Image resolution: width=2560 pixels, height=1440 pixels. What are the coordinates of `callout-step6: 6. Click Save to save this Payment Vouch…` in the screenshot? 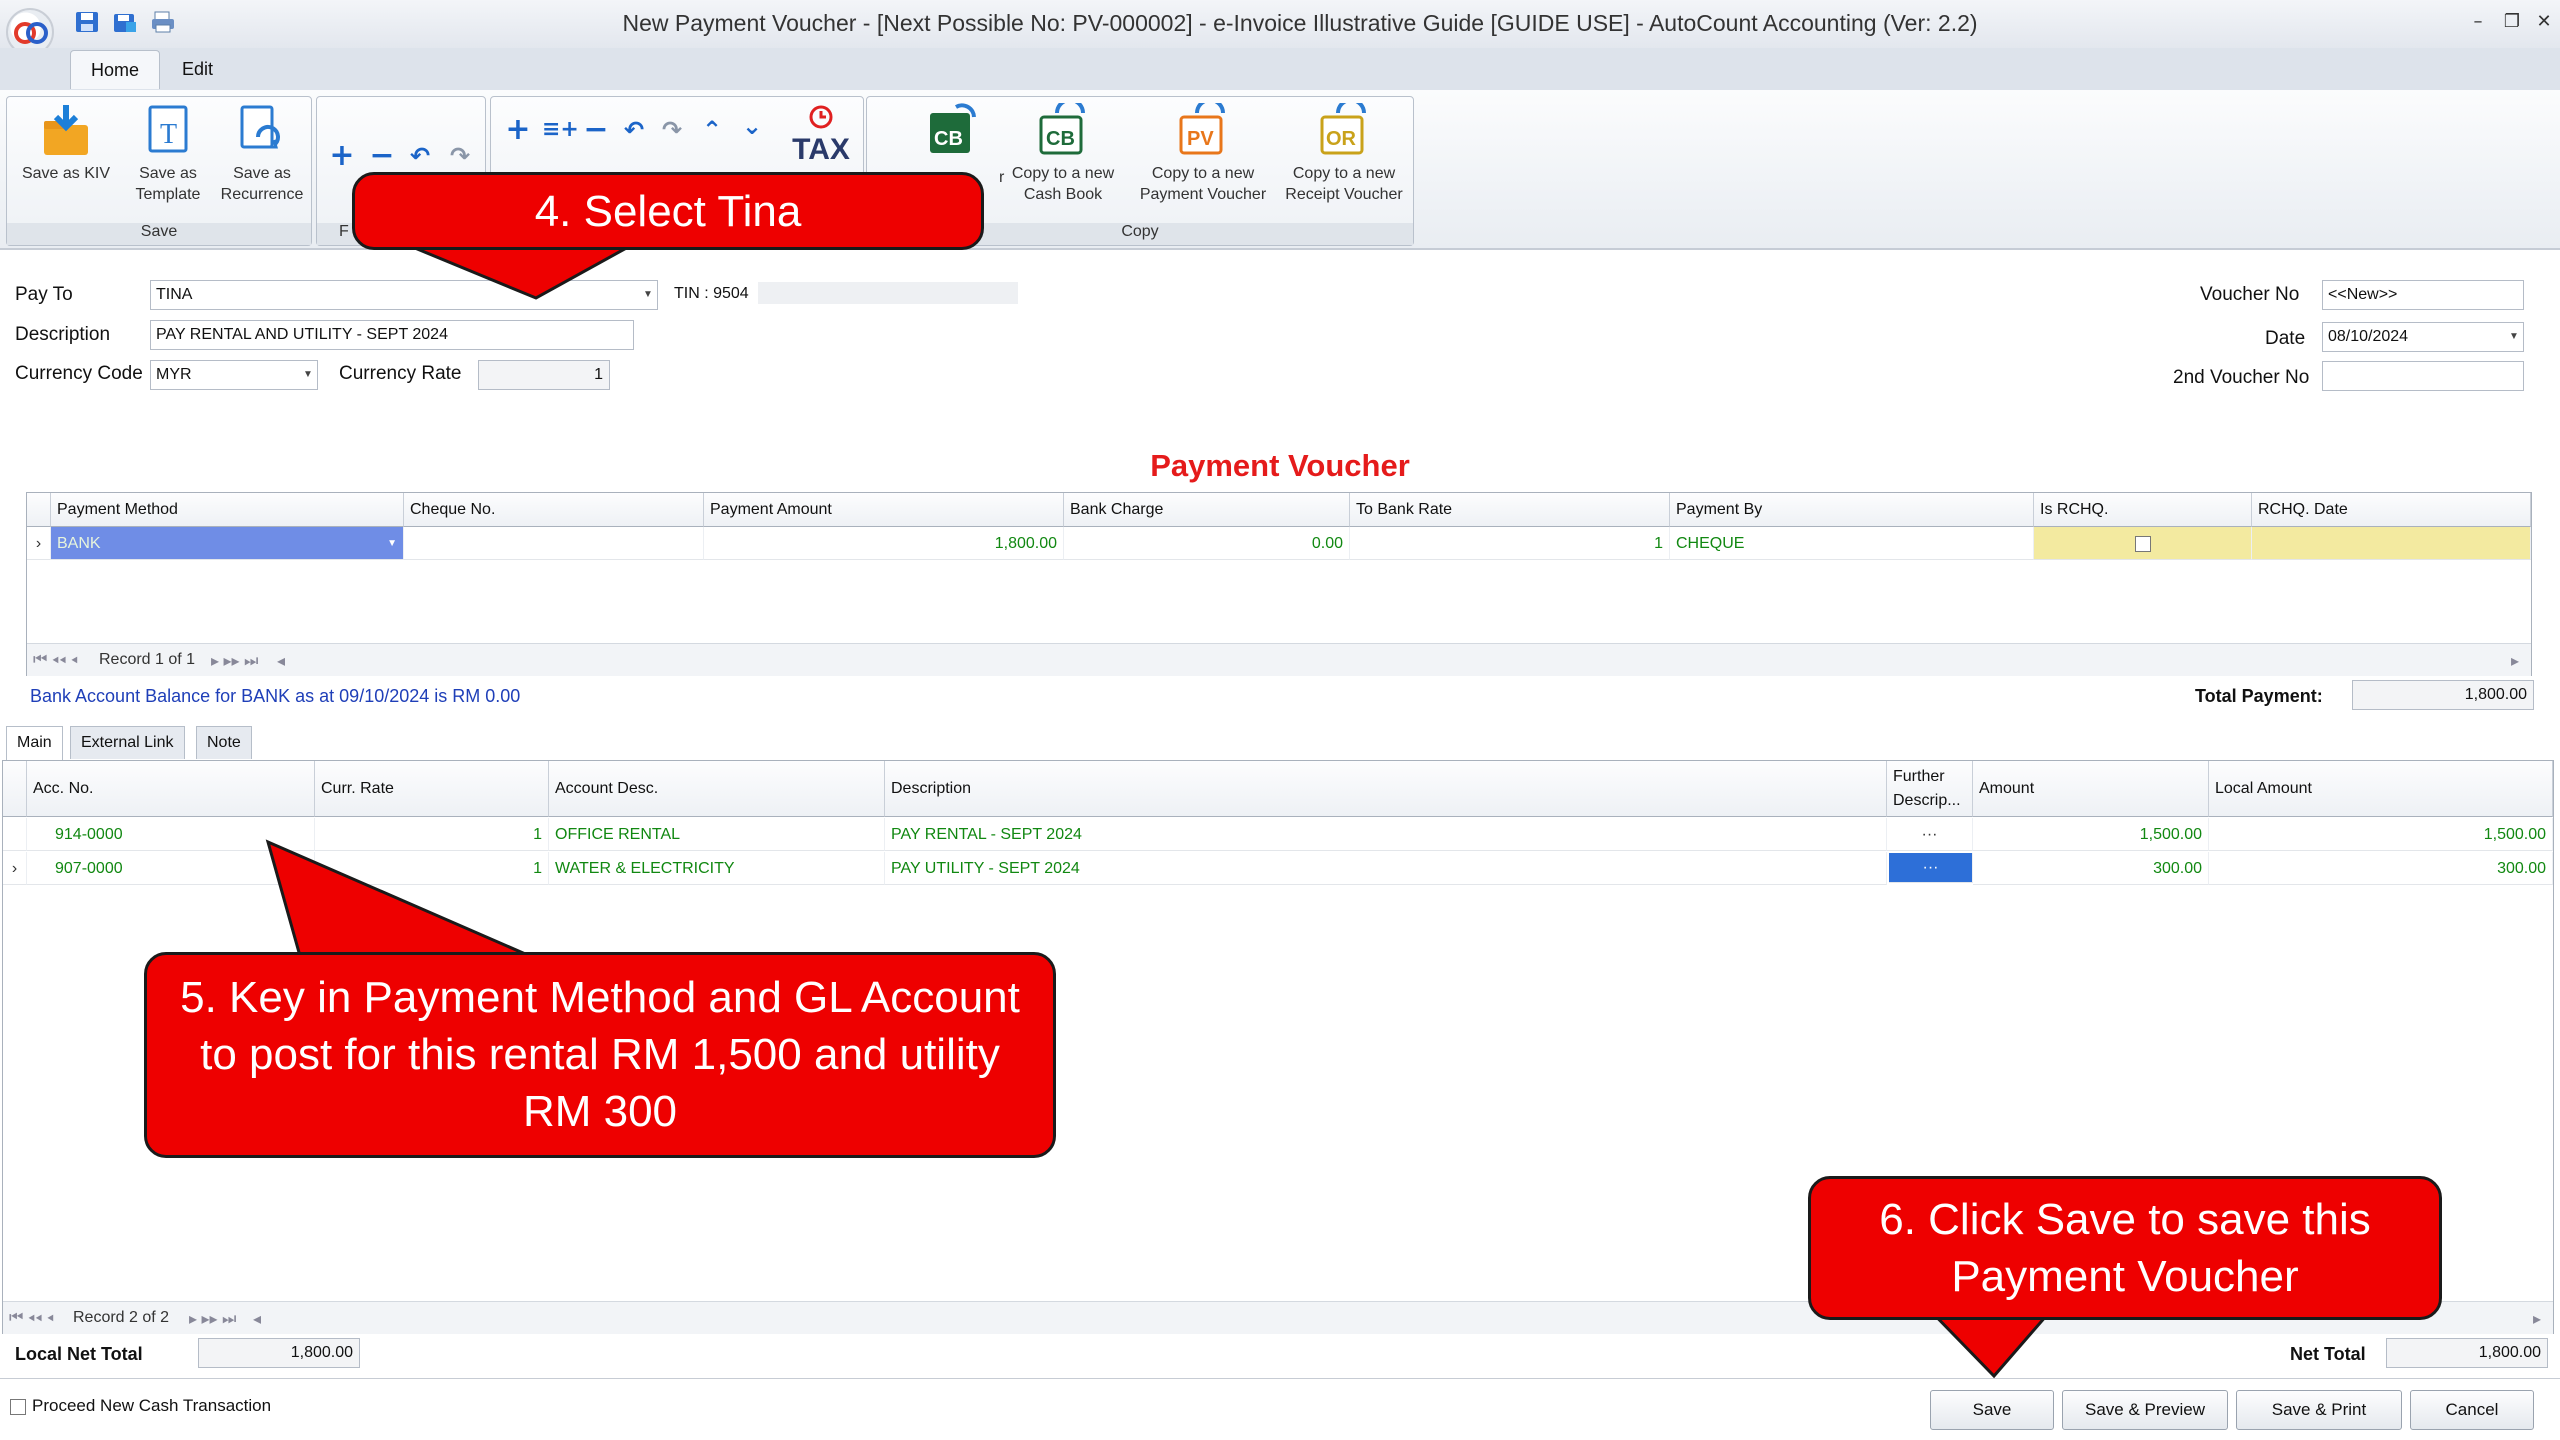 It's located at (2125, 1248).